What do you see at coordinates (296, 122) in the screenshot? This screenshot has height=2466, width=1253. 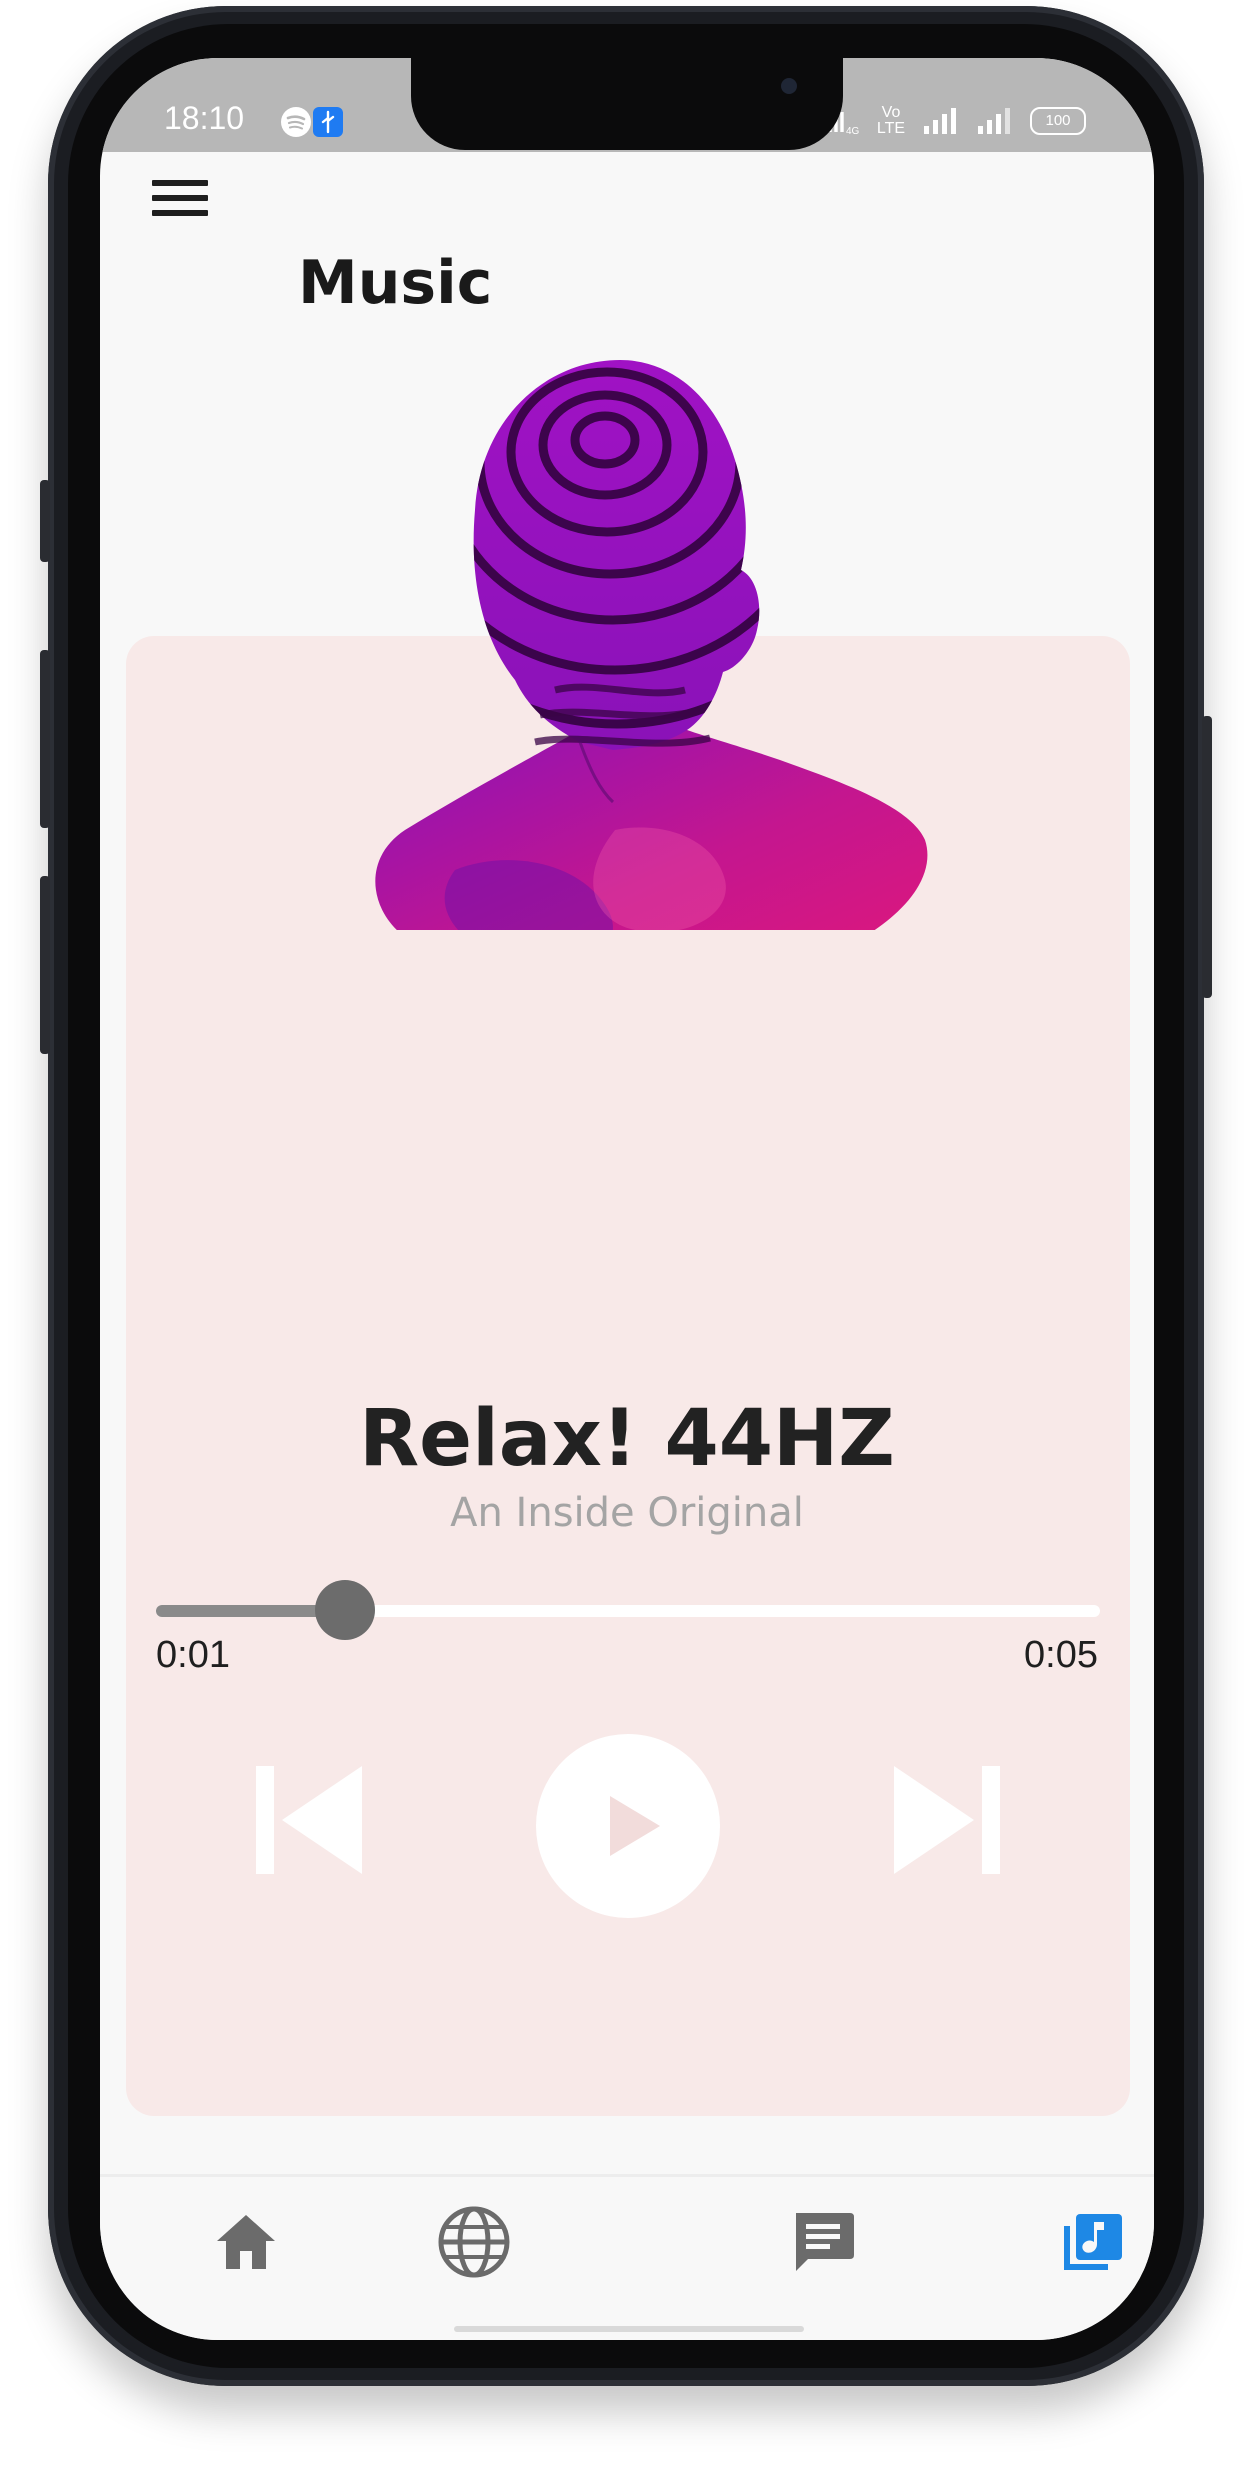 I see `spotify-icon` at bounding box center [296, 122].